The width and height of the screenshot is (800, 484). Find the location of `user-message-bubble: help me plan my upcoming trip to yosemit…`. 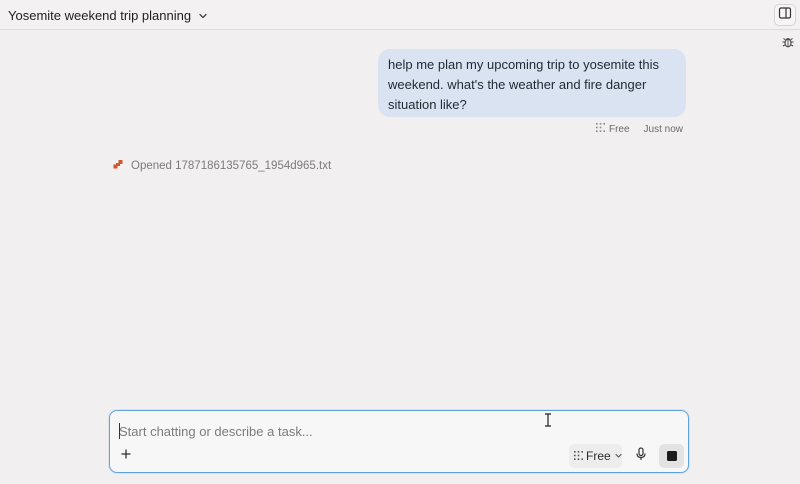

user-message-bubble: help me plan my upcoming trip to yosemit… is located at coordinates (532, 83).